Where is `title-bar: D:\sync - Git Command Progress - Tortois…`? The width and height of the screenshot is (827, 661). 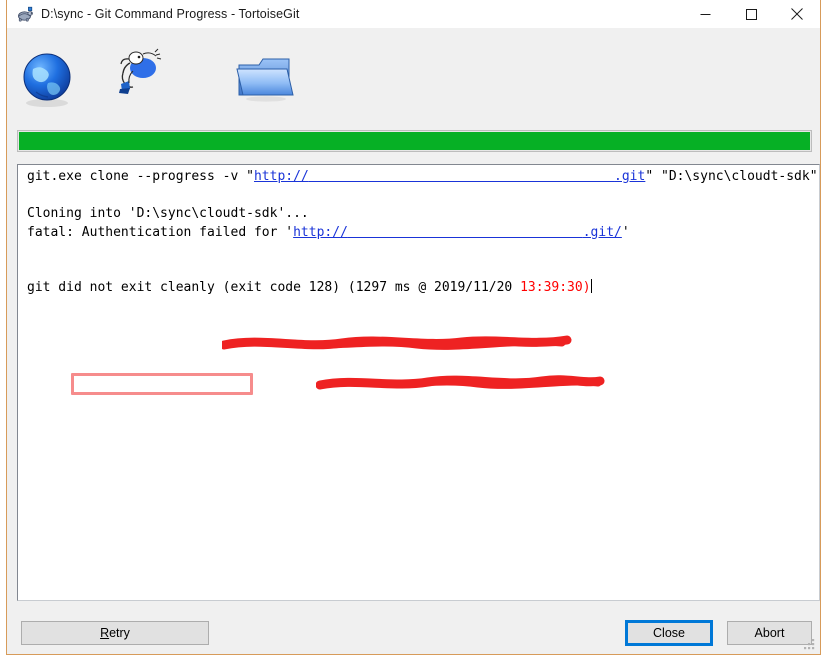
title-bar: D:\sync - Git Command Progress - Tortois… is located at coordinates (413, 14).